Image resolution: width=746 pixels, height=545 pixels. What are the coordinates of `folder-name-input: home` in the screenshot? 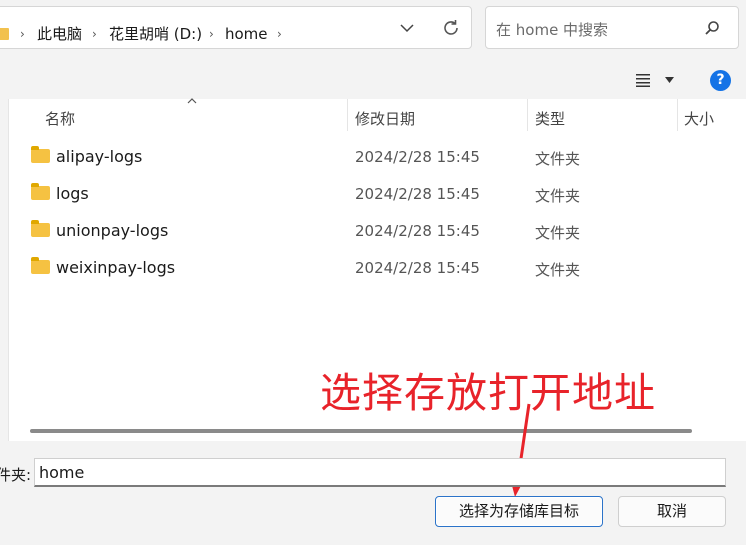 It's located at (380, 472).